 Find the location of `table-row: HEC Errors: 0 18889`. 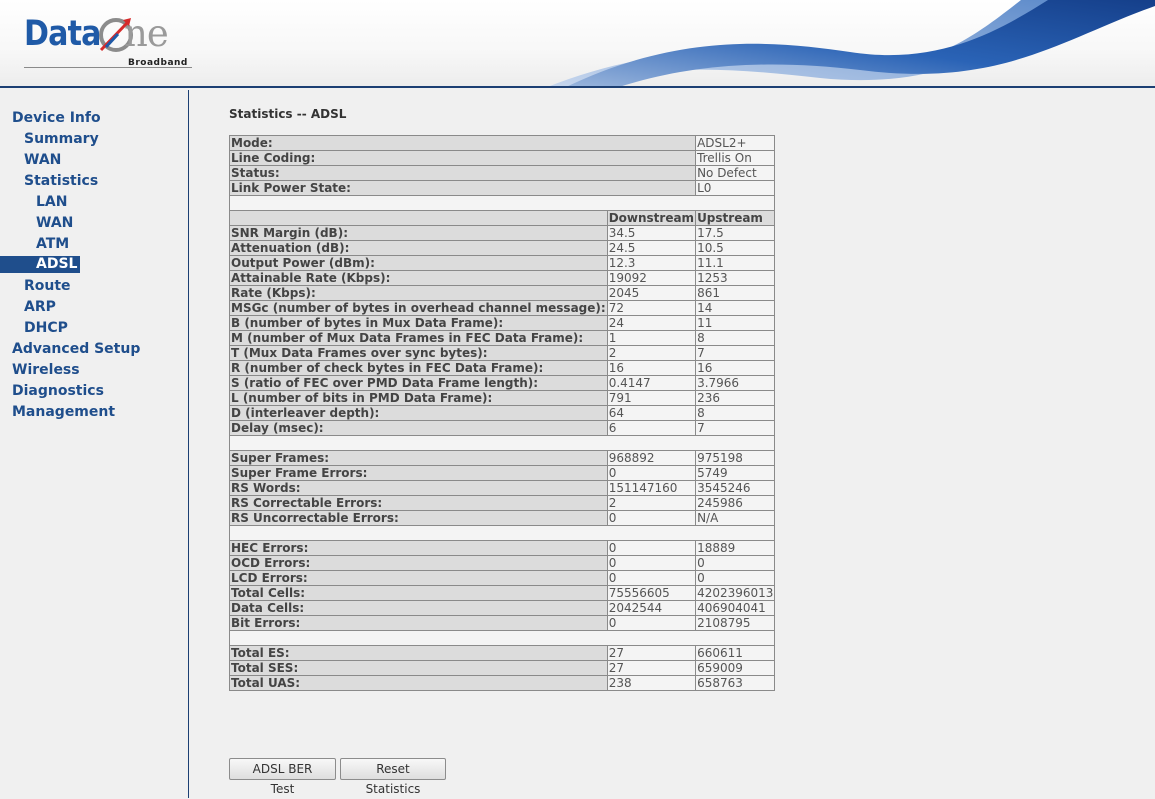

table-row: HEC Errors: 0 18889 is located at coordinates (502, 548).